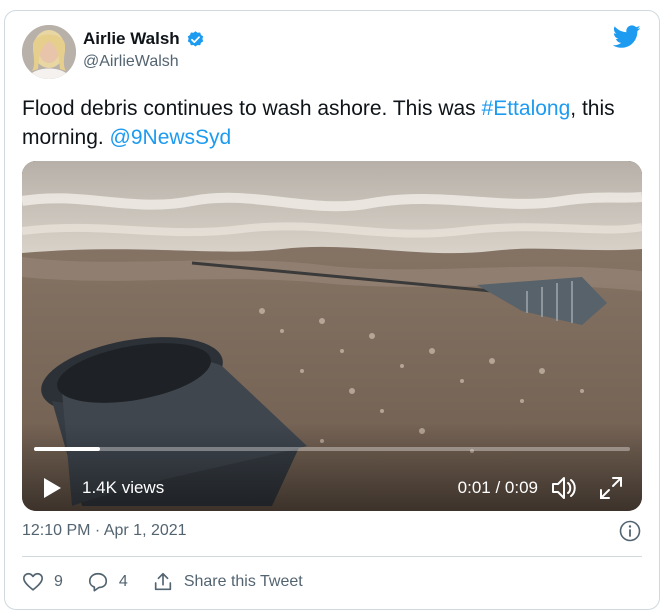 The width and height of the screenshot is (667, 612). What do you see at coordinates (195, 38) in the screenshot?
I see `verified-badge-icon` at bounding box center [195, 38].